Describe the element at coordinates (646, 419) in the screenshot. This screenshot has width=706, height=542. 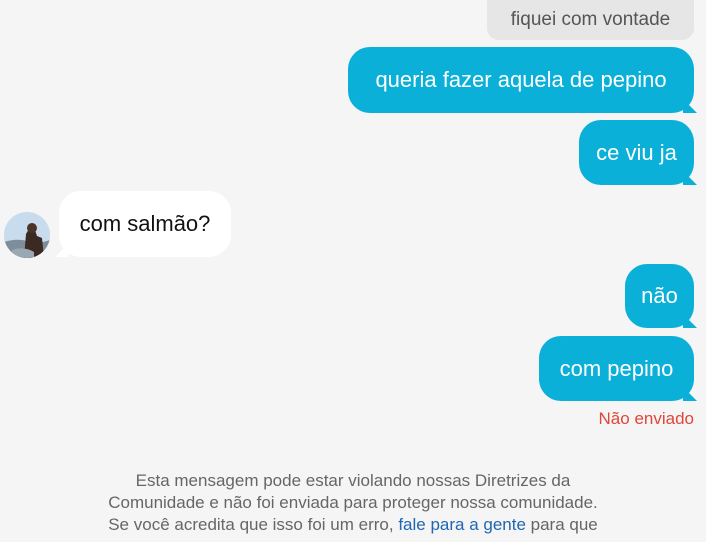
I see `not-sent-status: Não enviado` at that location.